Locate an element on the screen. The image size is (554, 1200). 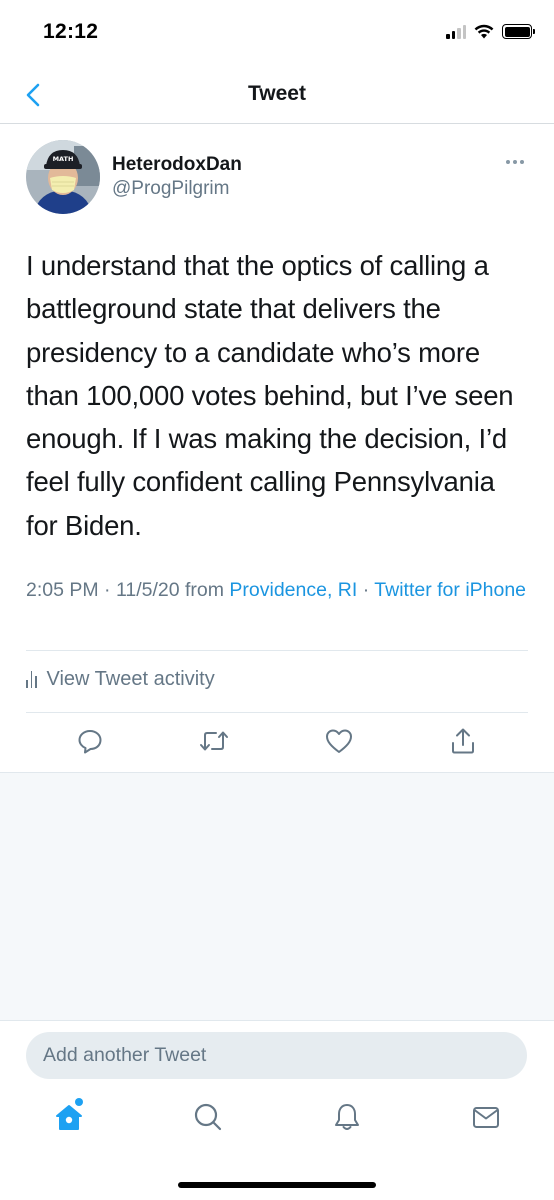
author-display-name: HeterodoxDan is located at coordinates (177, 165).